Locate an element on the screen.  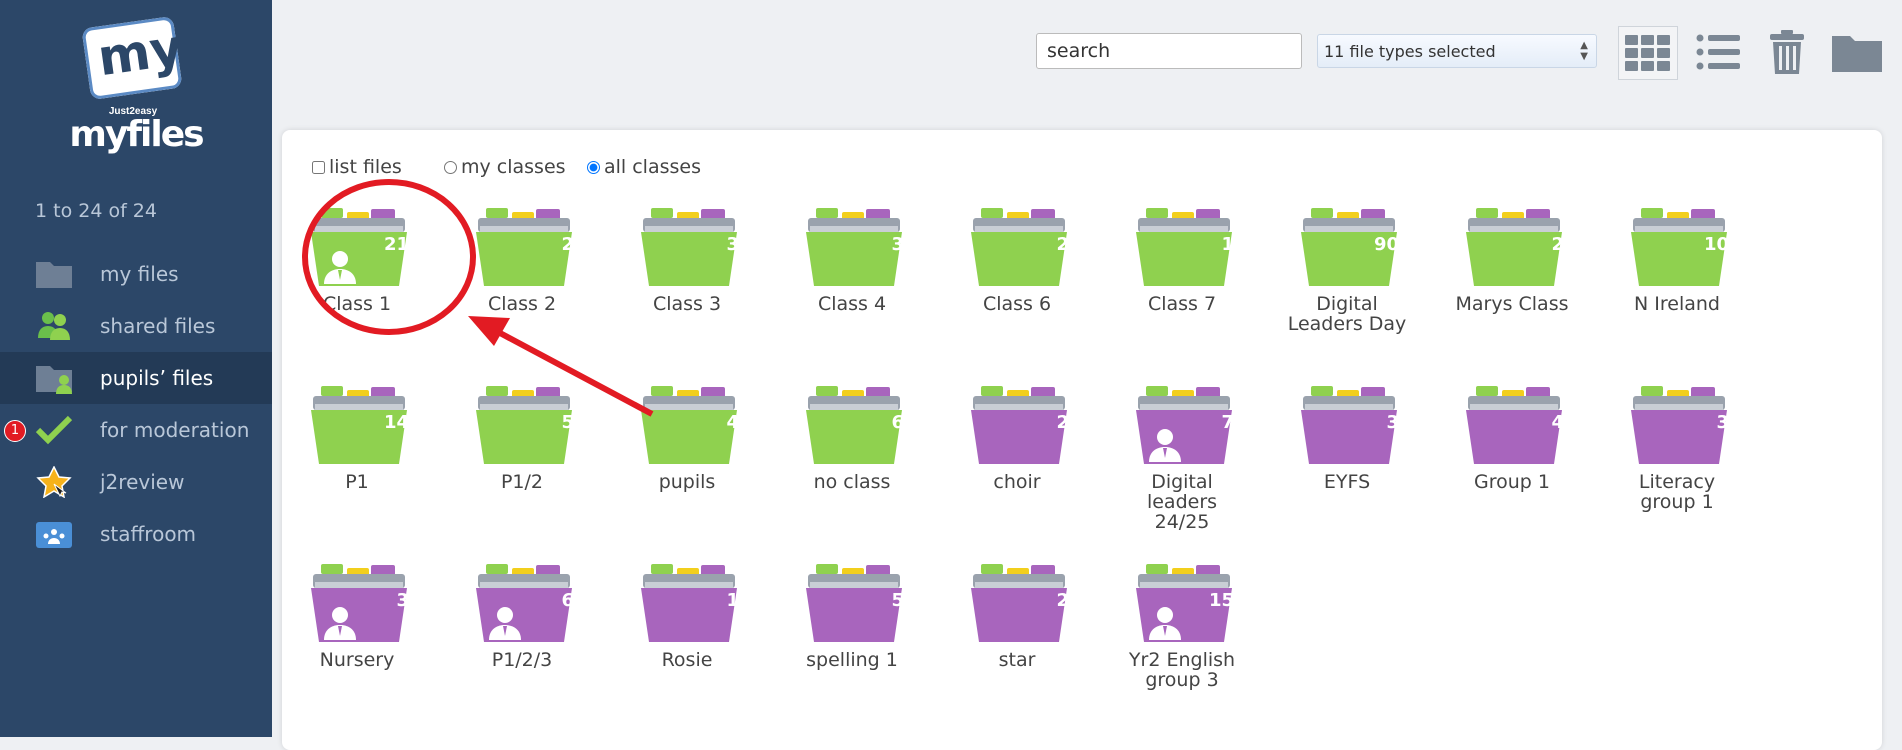
folder-item: 21 Class 1 is located at coordinates (357, 281).